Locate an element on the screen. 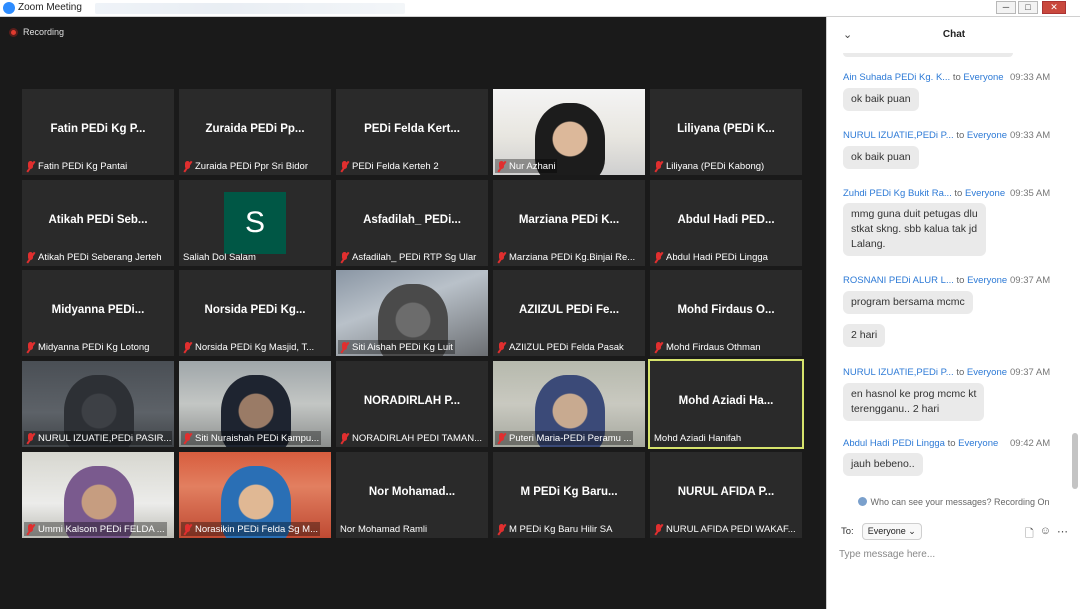 This screenshot has height=609, width=1080. emoji-icon: ☺ is located at coordinates (1045, 534).